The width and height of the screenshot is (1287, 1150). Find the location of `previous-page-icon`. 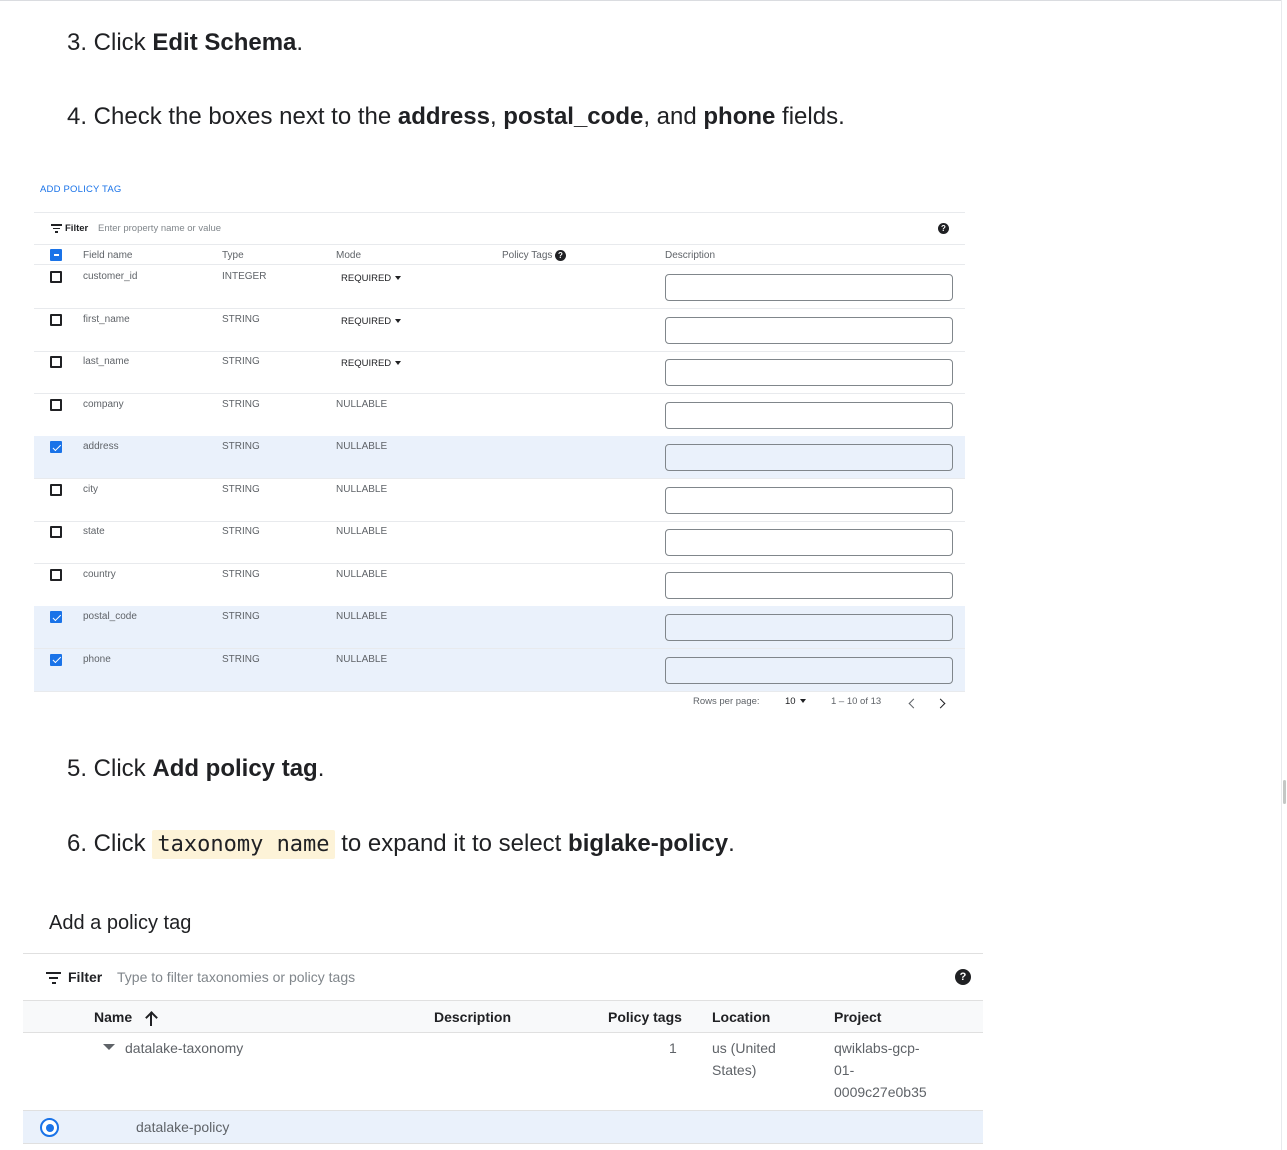

previous-page-icon is located at coordinates (913, 703).